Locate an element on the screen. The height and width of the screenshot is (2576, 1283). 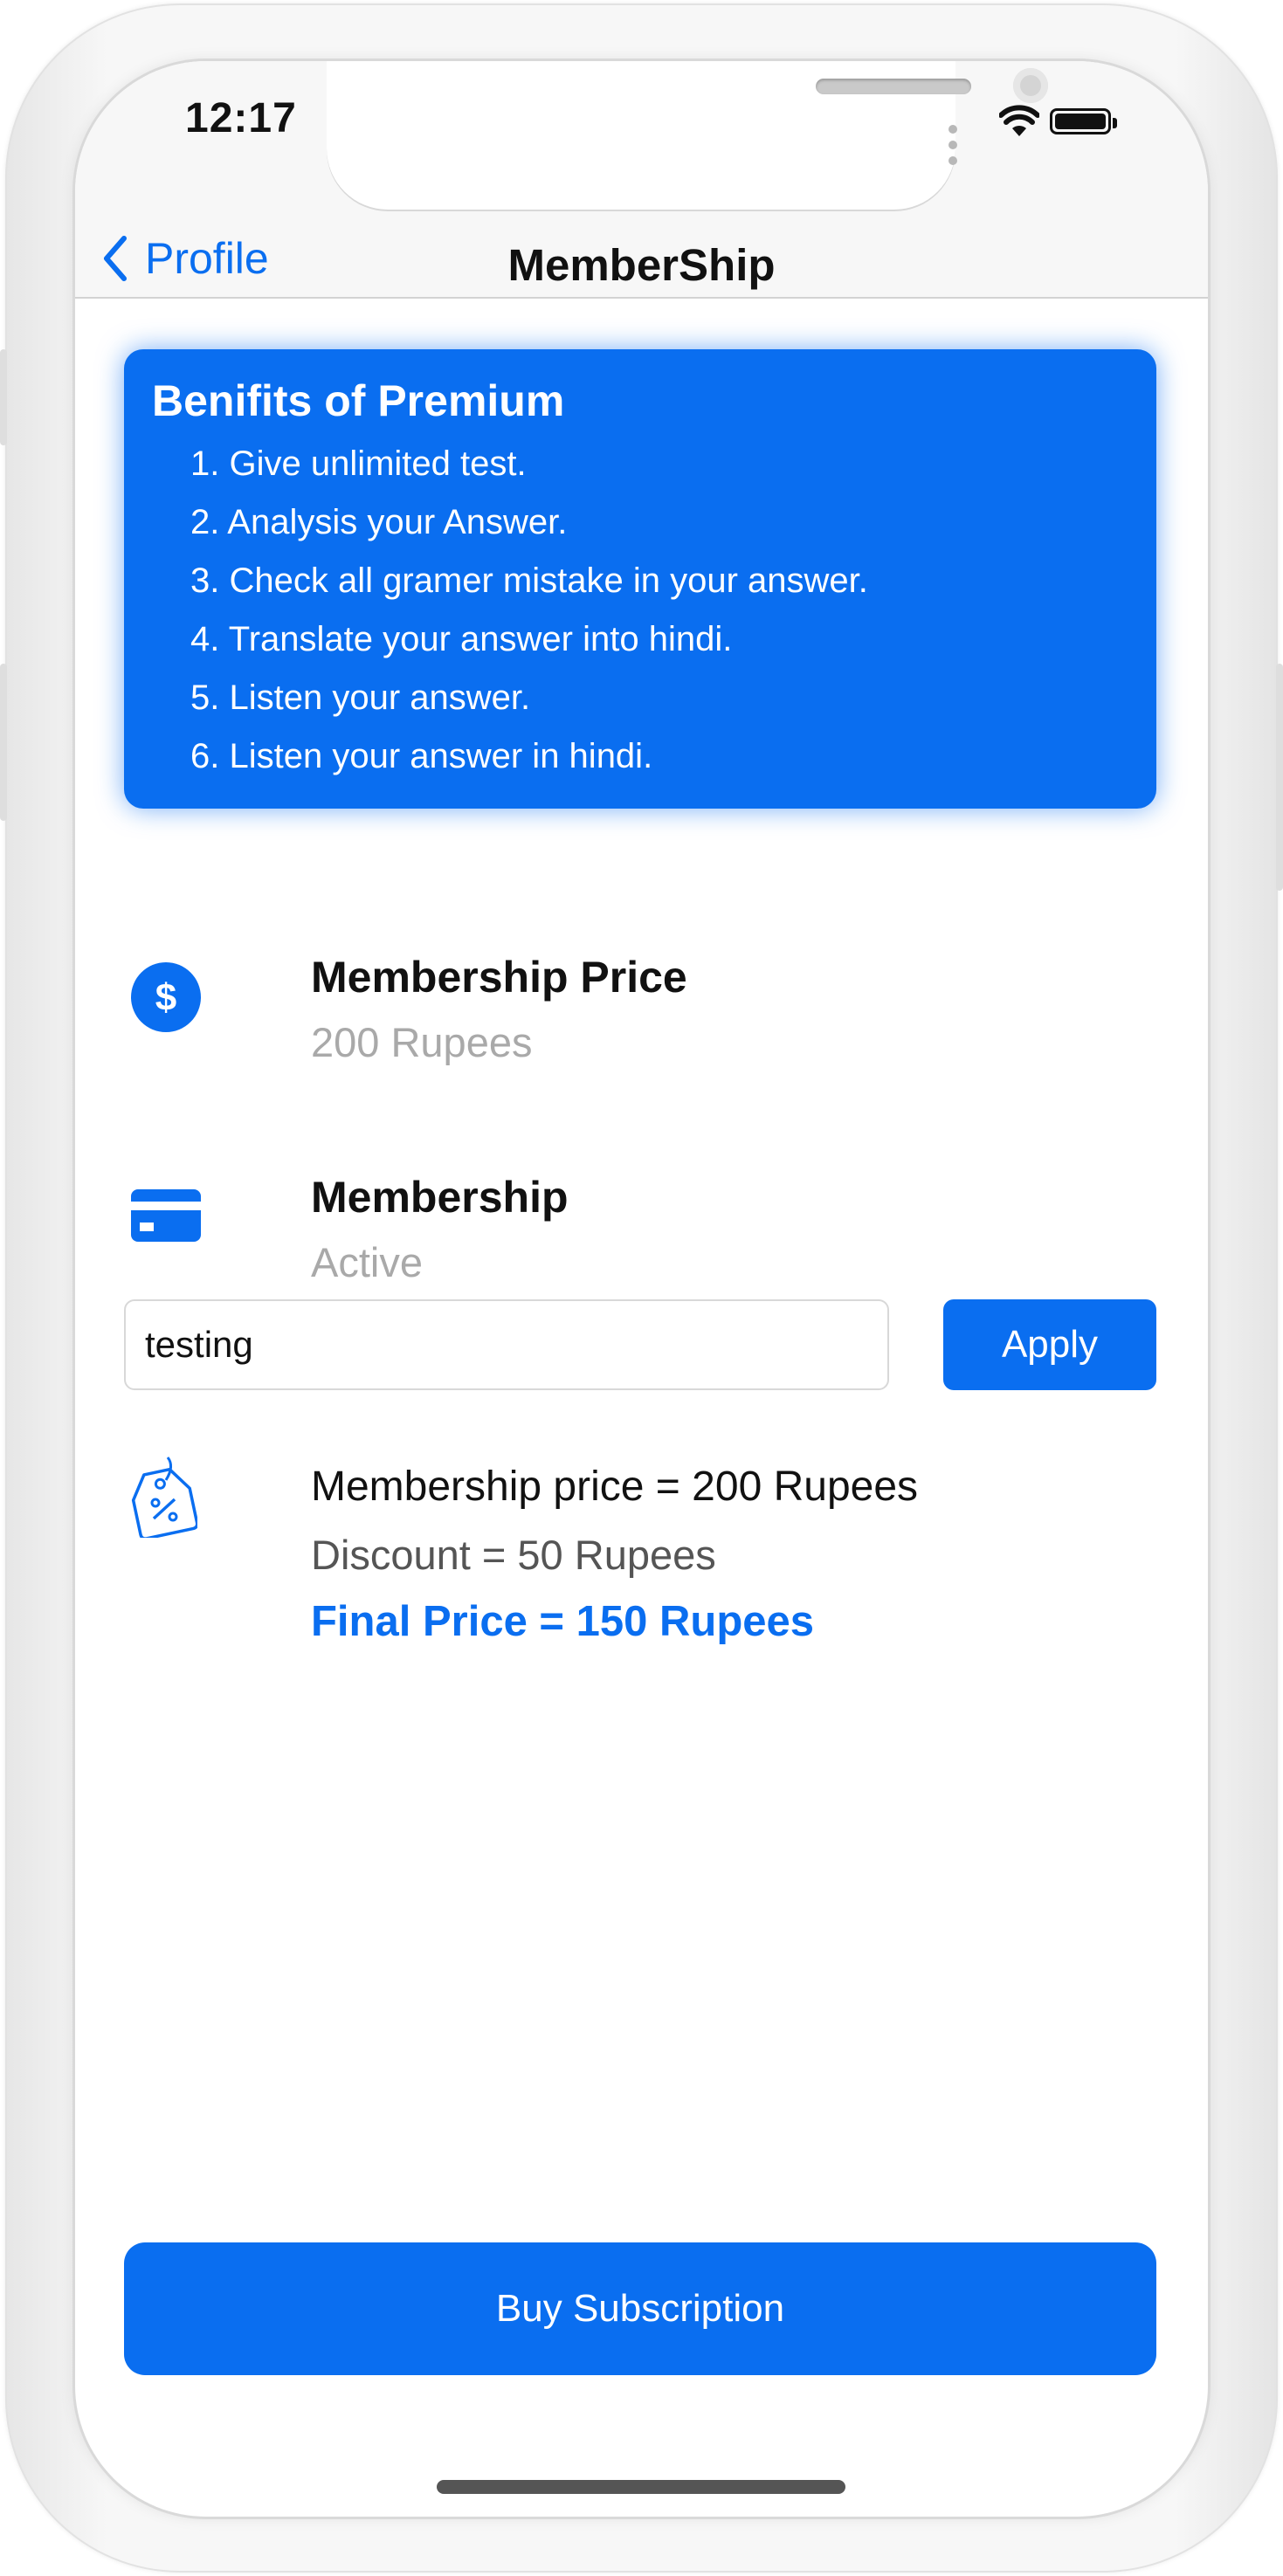
benefits-title: Benifits of Premium is located at coordinates (358, 400).